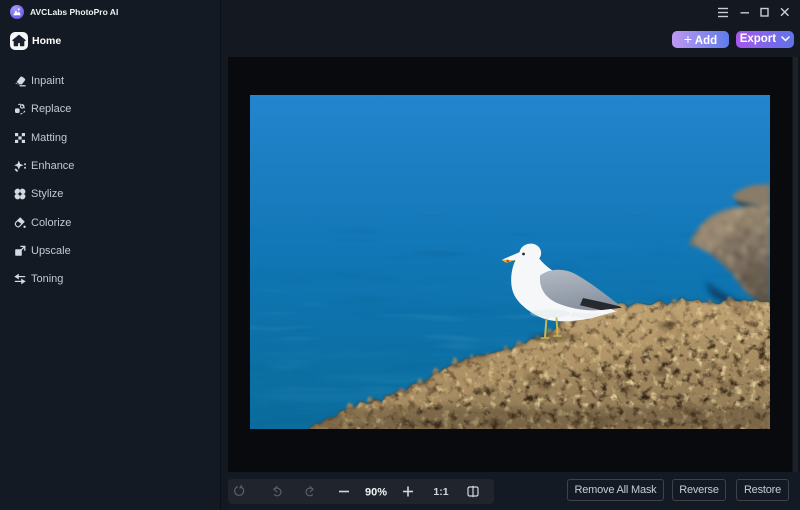  I want to click on svg-text: 1:1, so click(440, 492).